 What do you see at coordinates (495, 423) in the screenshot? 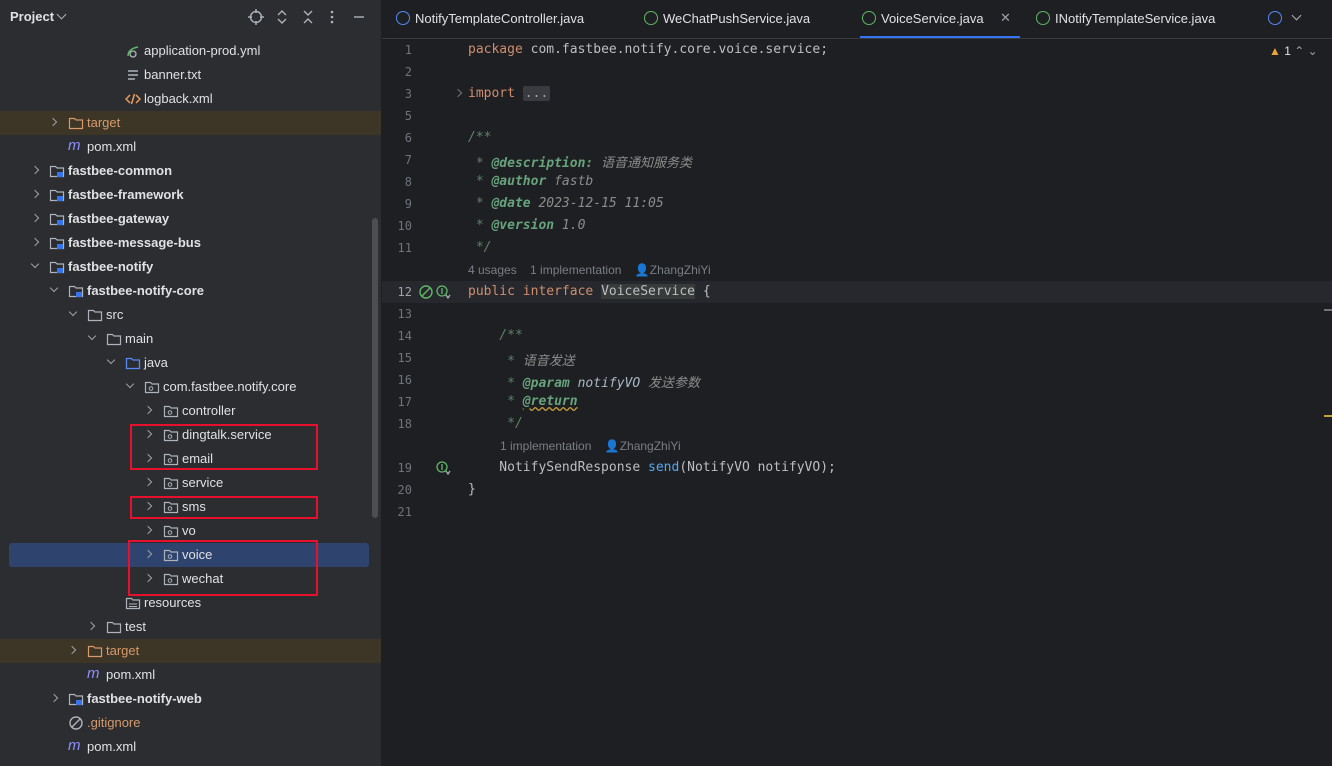
I see `code-line-18: */` at bounding box center [495, 423].